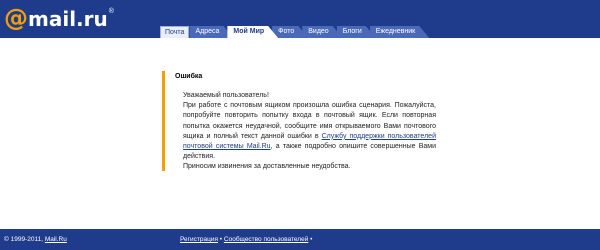 This screenshot has height=250, width=600. What do you see at coordinates (24, 239) in the screenshot?
I see `copyright-text: © 1999-2011,` at bounding box center [24, 239].